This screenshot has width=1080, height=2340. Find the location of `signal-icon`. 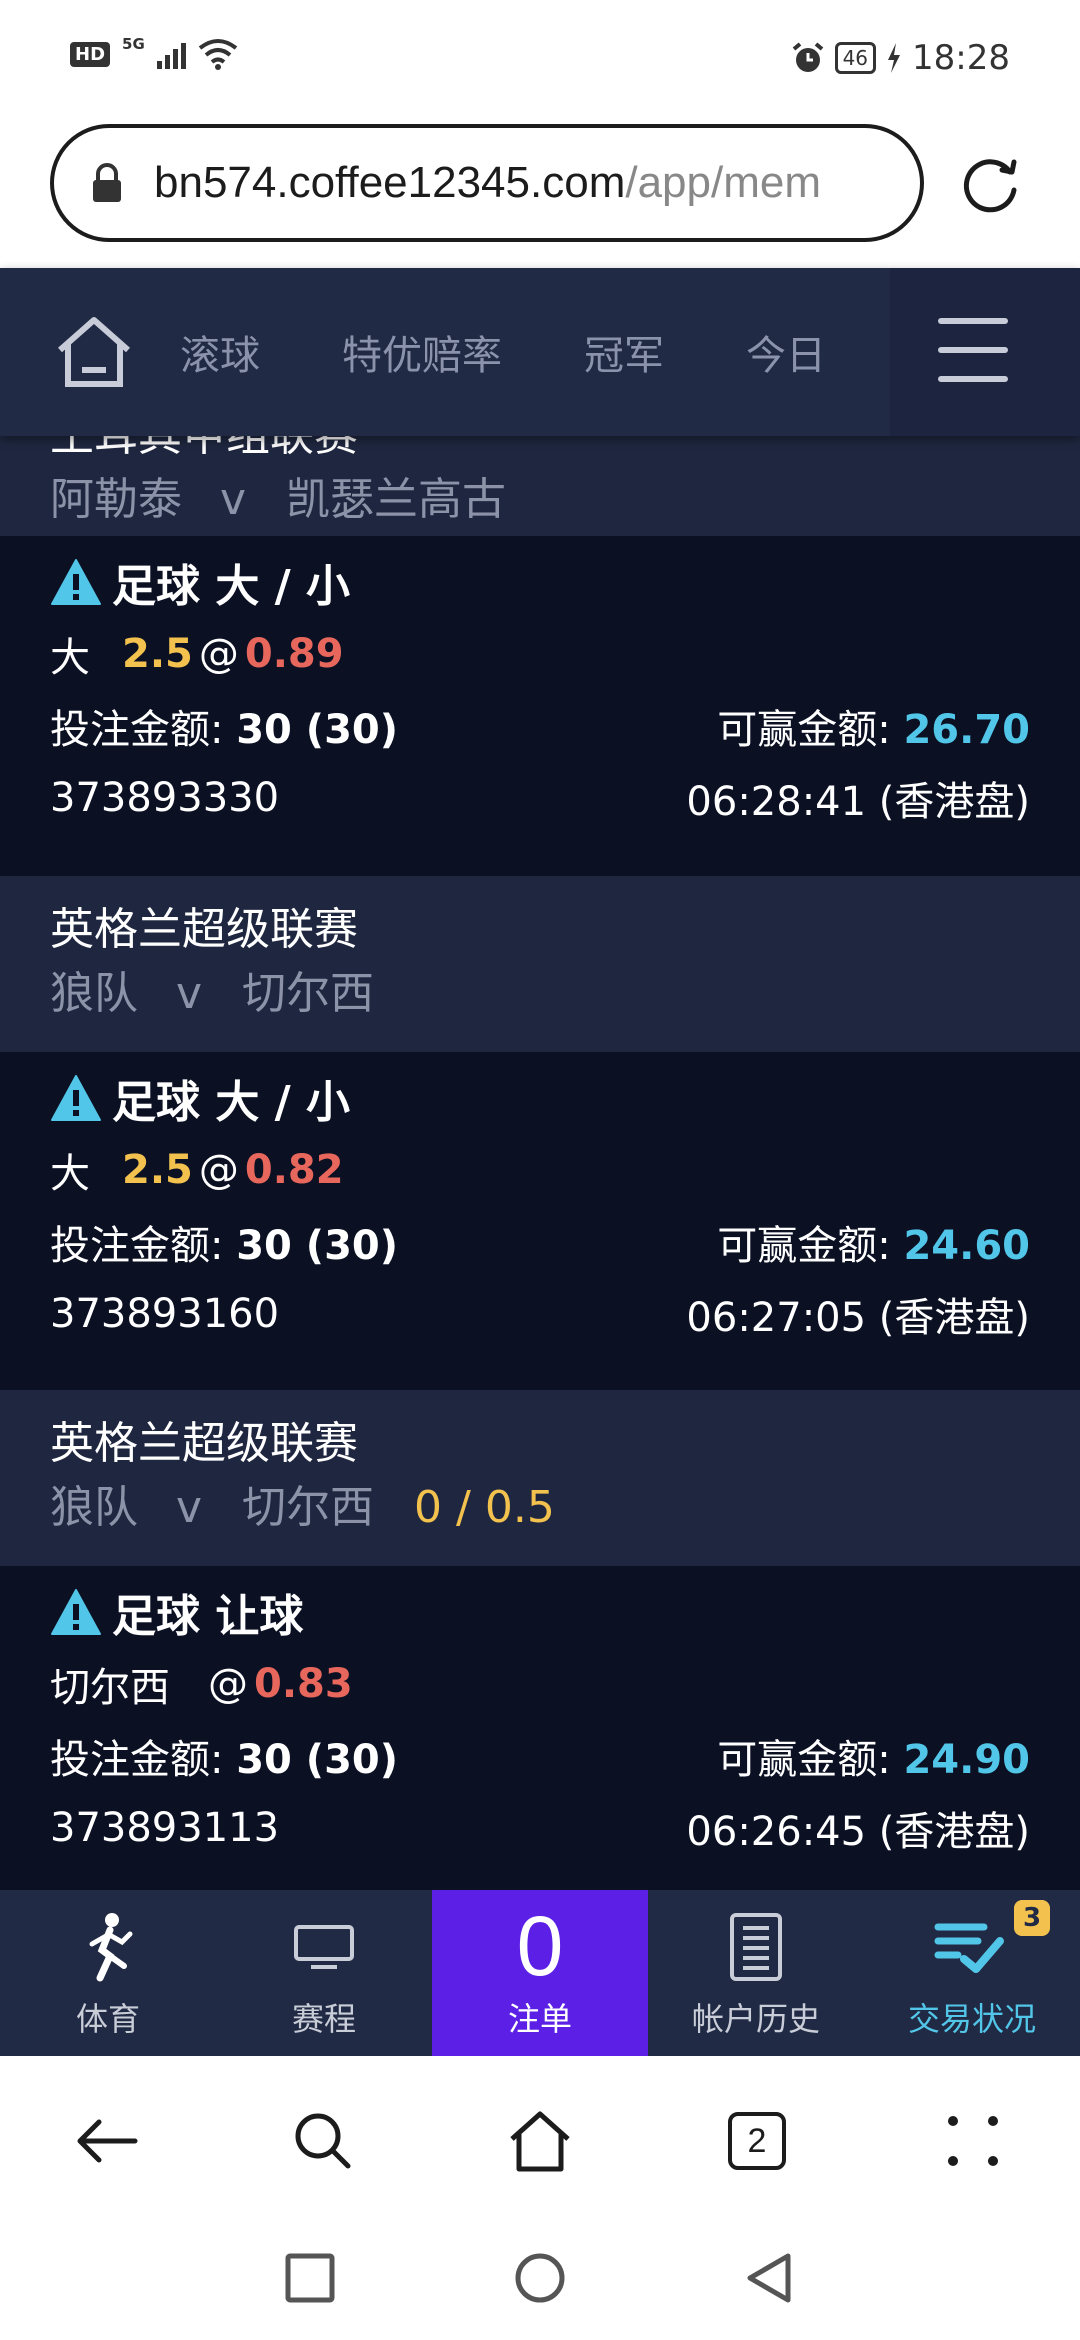

signal-icon is located at coordinates (171, 54).